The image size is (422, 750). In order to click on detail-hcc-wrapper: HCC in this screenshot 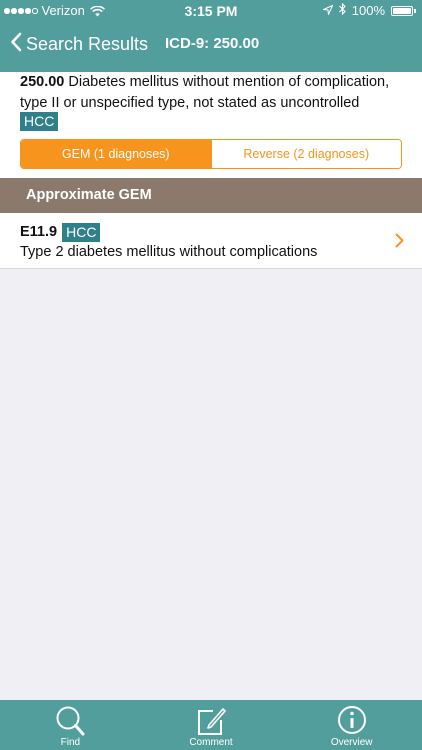, I will do `click(39, 121)`.